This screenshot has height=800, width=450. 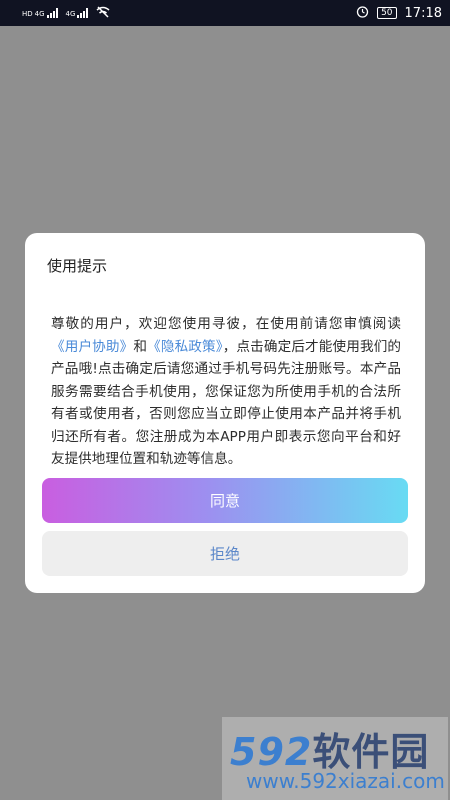 I want to click on alarm-icon, so click(x=362, y=13).